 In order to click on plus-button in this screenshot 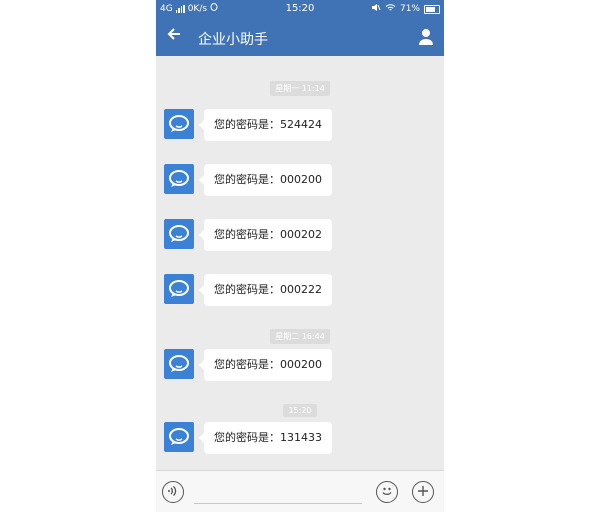, I will do `click(423, 492)`.